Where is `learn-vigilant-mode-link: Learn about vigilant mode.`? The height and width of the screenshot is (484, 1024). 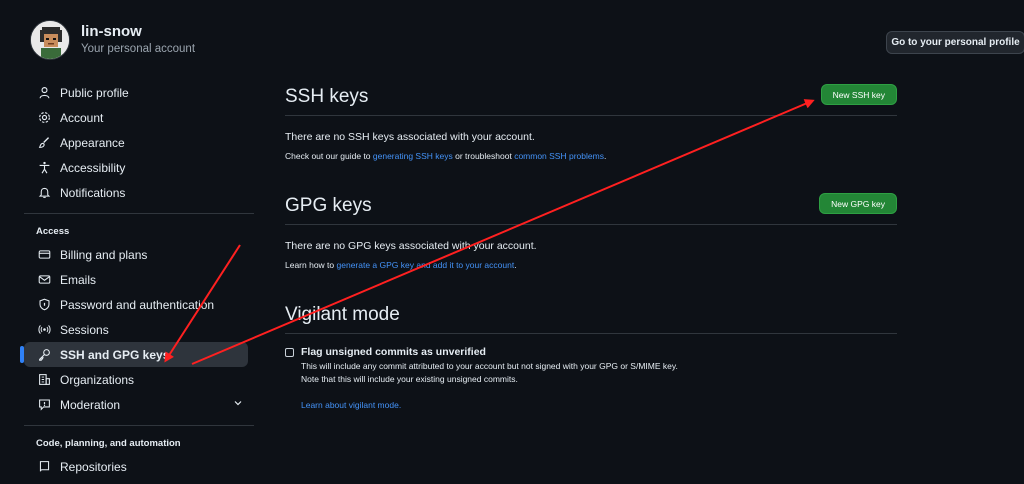
learn-vigilant-mode-link: Learn about vigilant mode. is located at coordinates (489, 405).